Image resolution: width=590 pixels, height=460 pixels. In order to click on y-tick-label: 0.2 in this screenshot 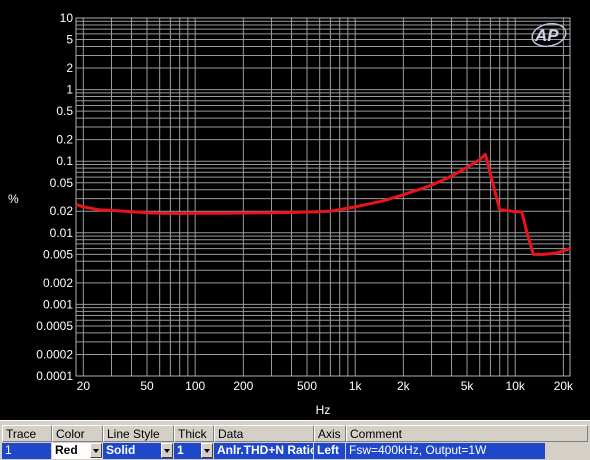, I will do `click(64, 140)`.